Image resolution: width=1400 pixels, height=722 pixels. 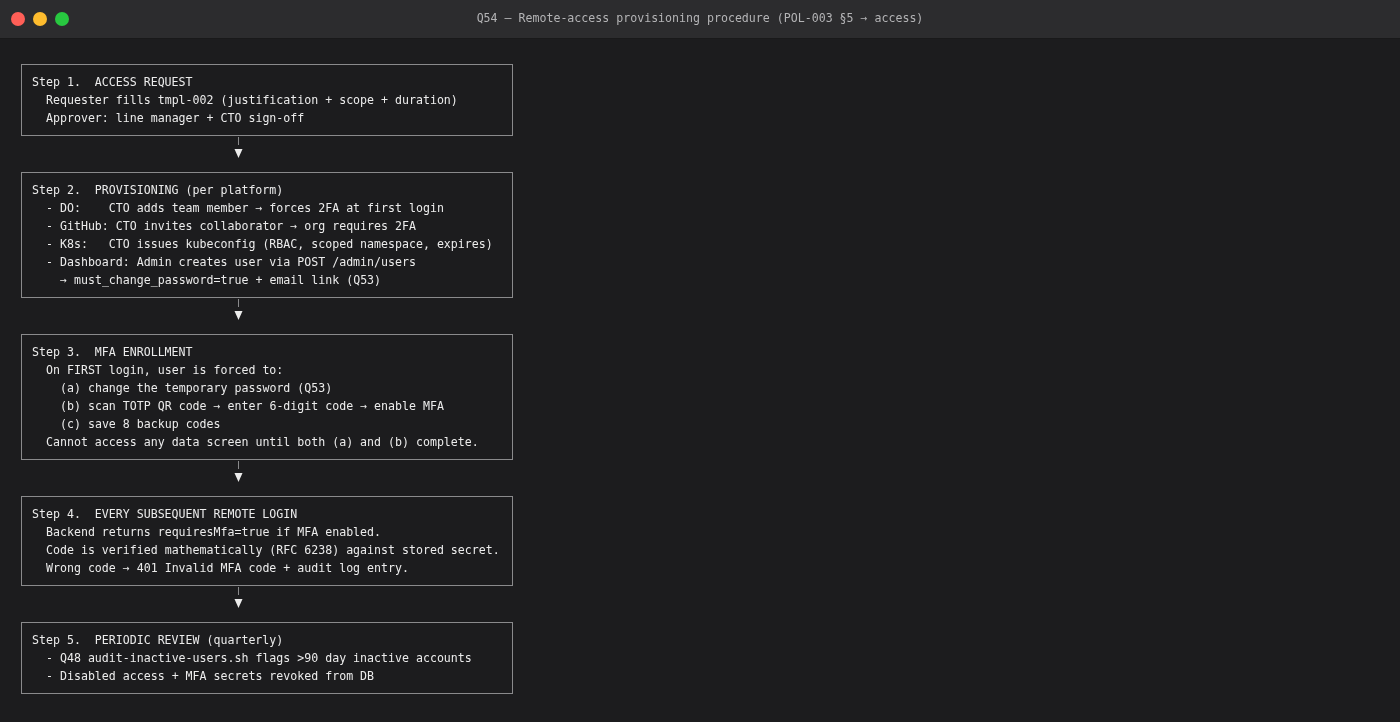 What do you see at coordinates (273, 550) in the screenshot?
I see `step-text: Code is verified mathematically (RFC 6238) against stored secret.` at bounding box center [273, 550].